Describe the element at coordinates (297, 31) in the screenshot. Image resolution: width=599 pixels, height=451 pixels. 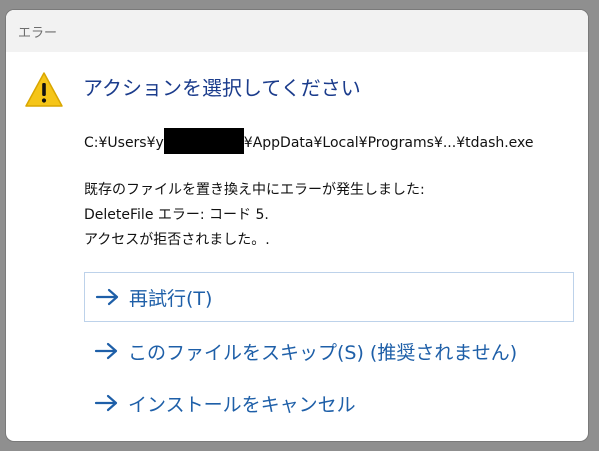
I see `title-bar: エラー` at that location.